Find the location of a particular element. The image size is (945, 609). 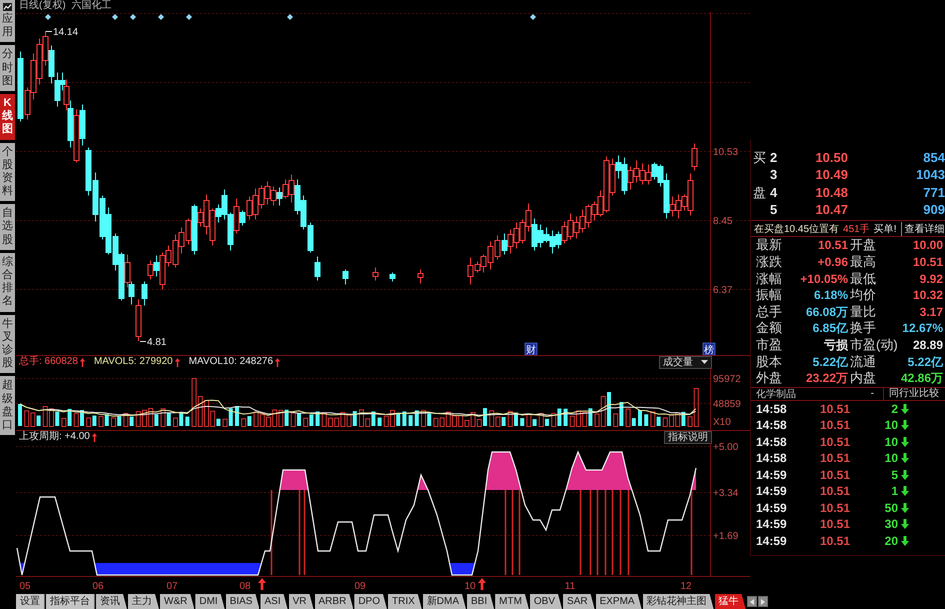

quote-label: 股本 is located at coordinates (769, 362).